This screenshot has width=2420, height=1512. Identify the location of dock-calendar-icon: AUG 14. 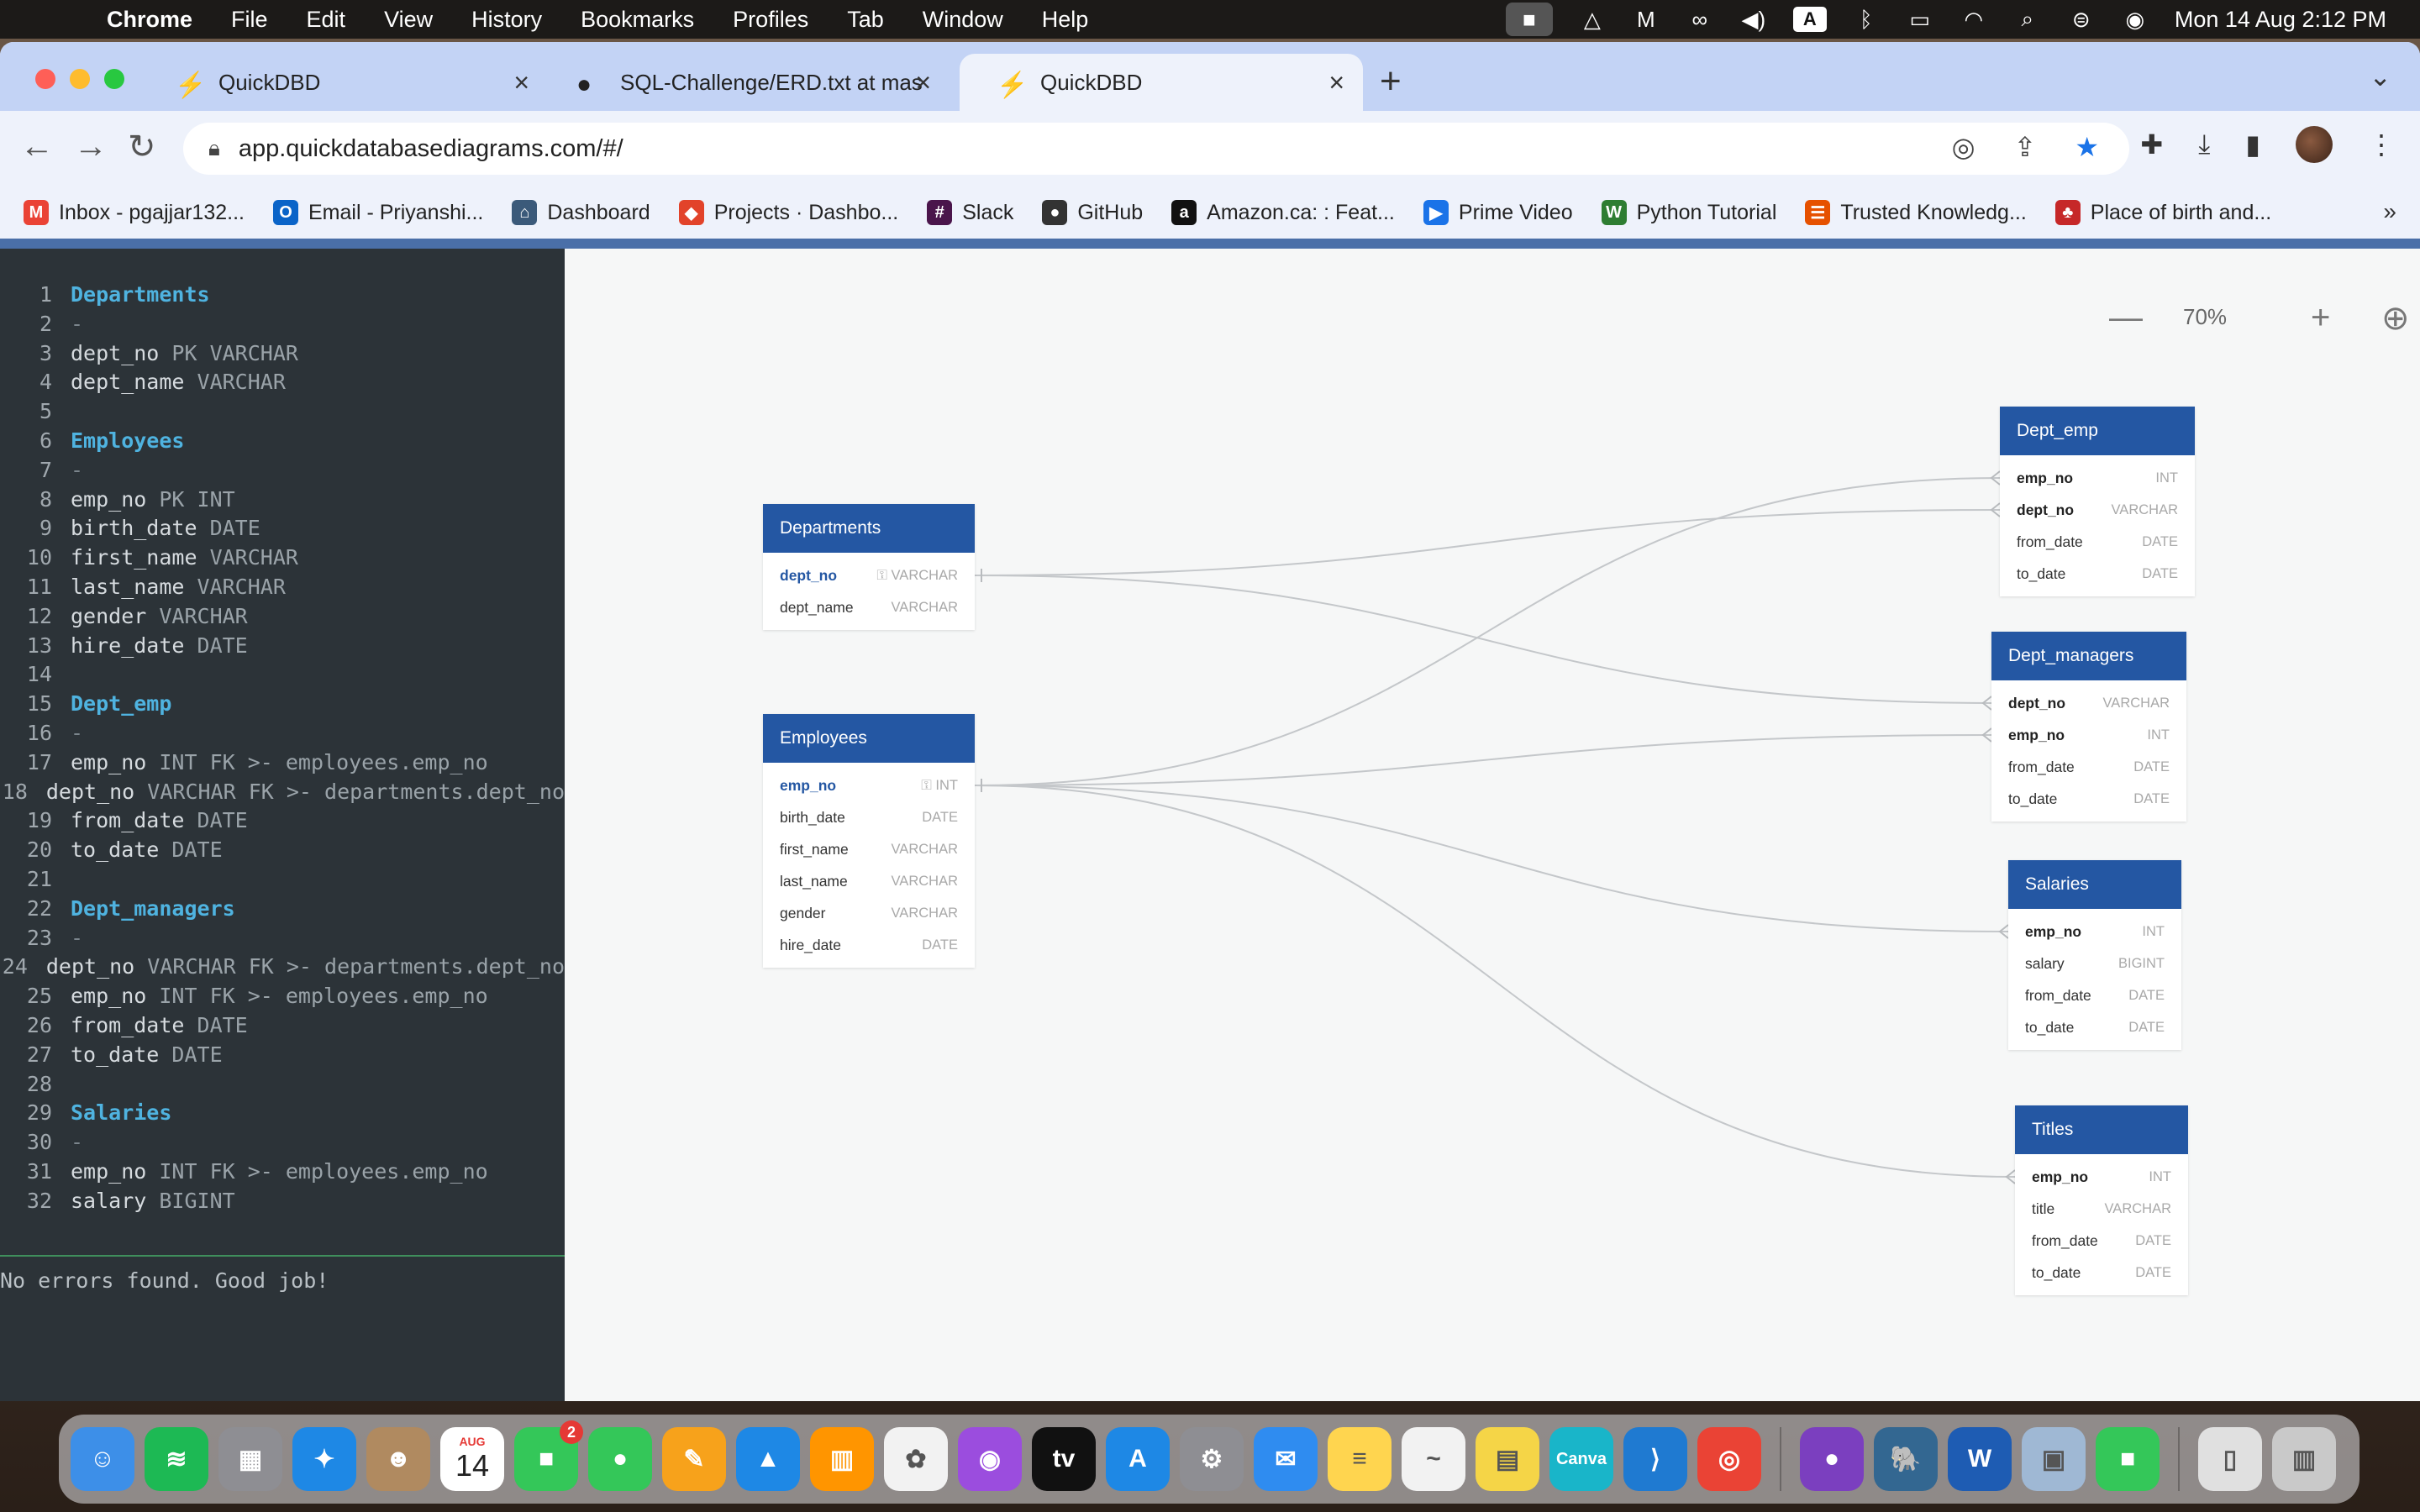
(472, 1459).